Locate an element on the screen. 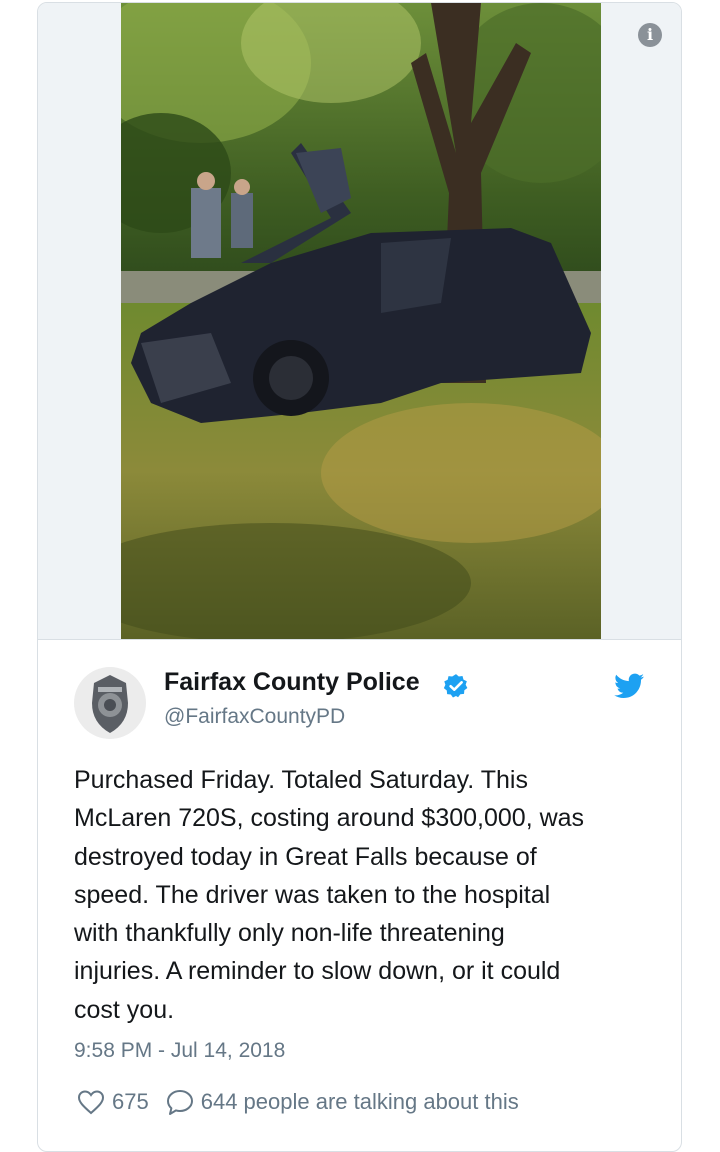 This screenshot has width=720, height=1152. info-icon: i is located at coordinates (650, 35).